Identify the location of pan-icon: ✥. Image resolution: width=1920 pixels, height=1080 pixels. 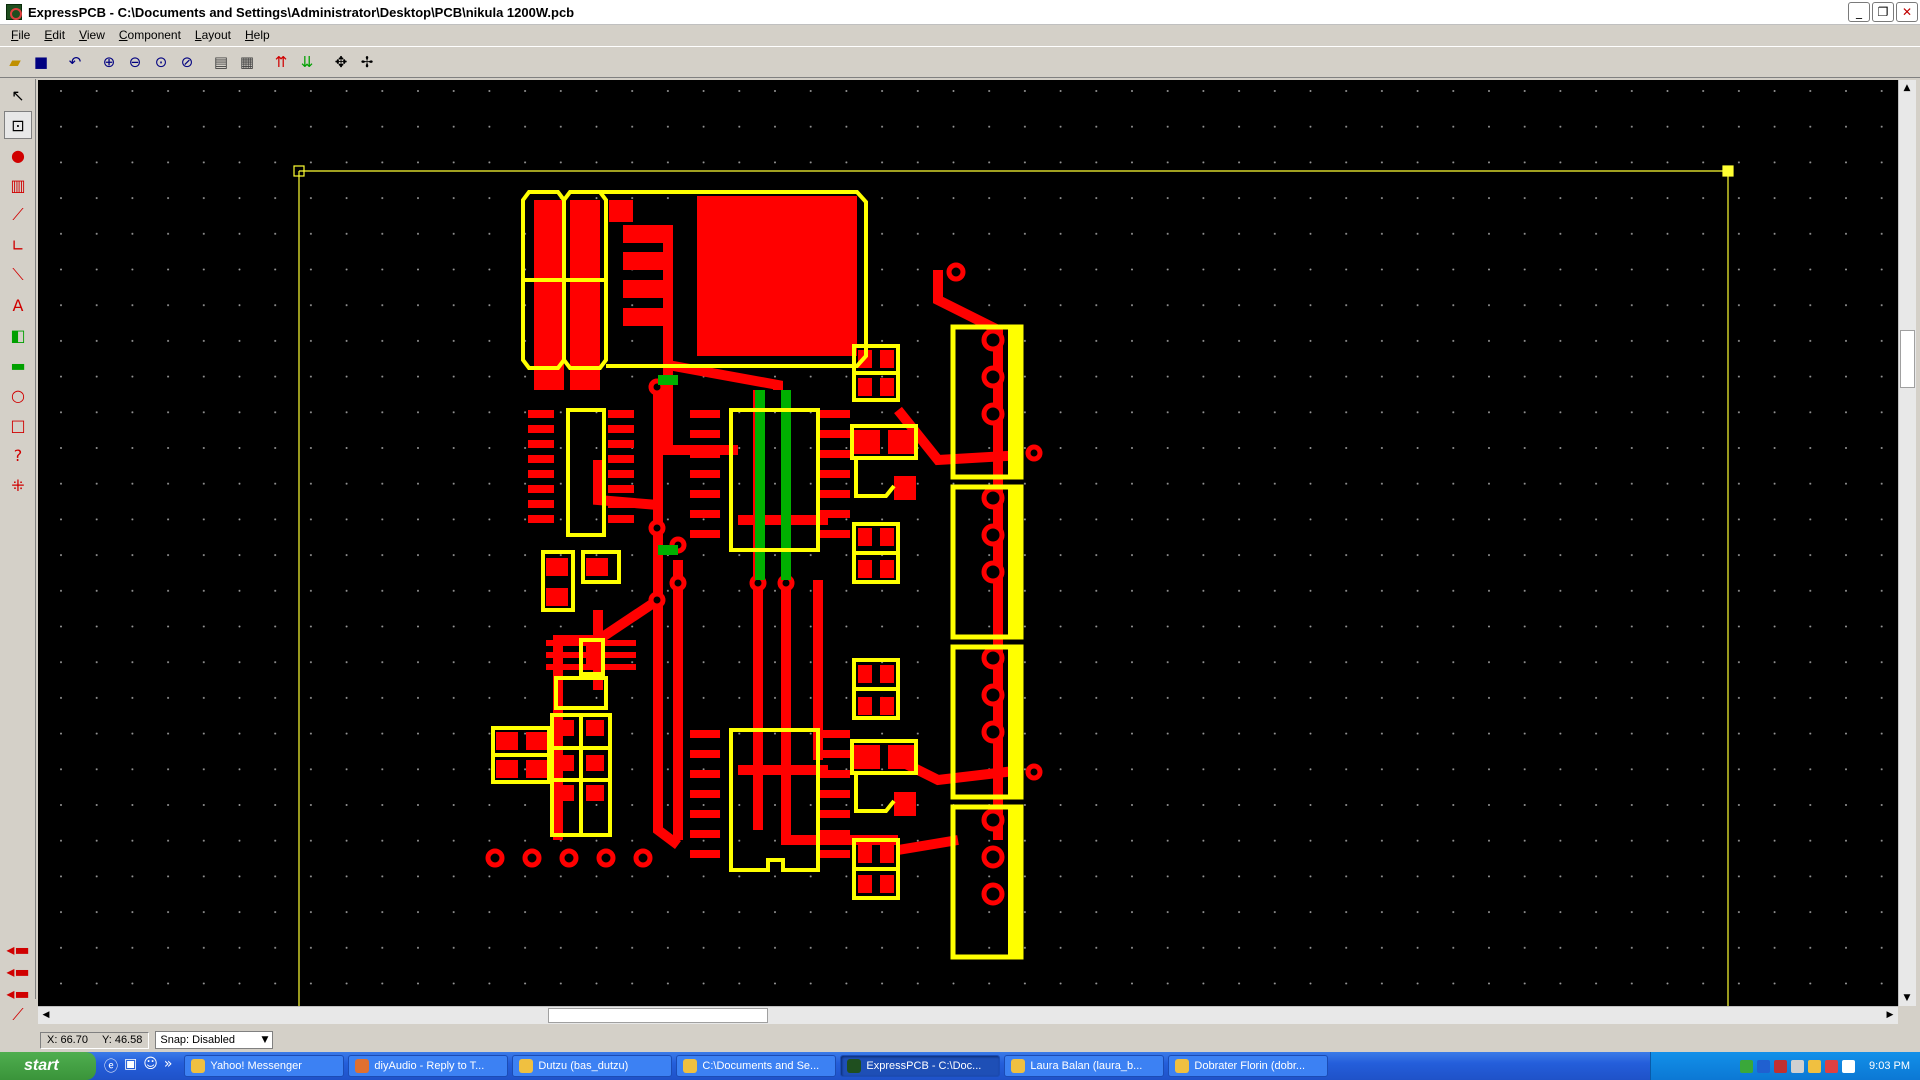
(341, 62).